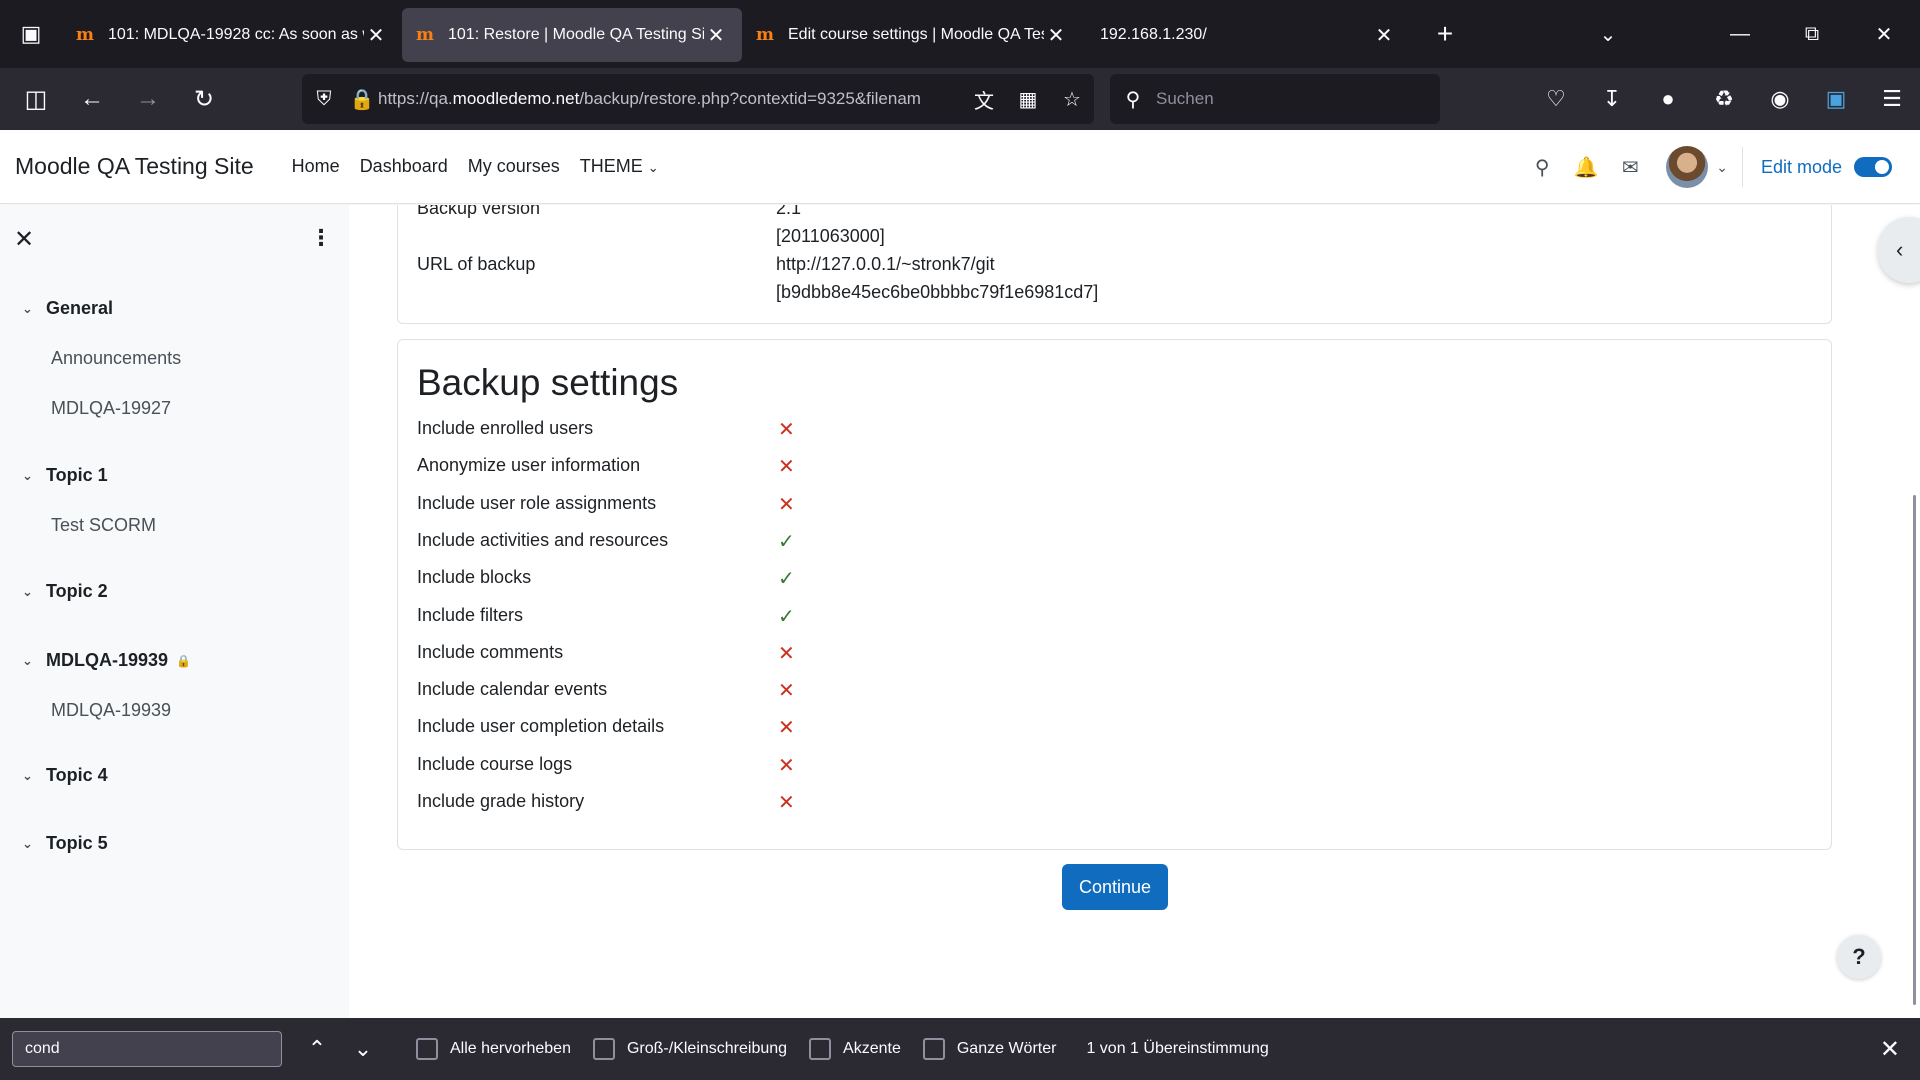 The height and width of the screenshot is (1080, 1920). Describe the element at coordinates (31, 34) in the screenshot. I see `tab-list-icon: ▣` at that location.